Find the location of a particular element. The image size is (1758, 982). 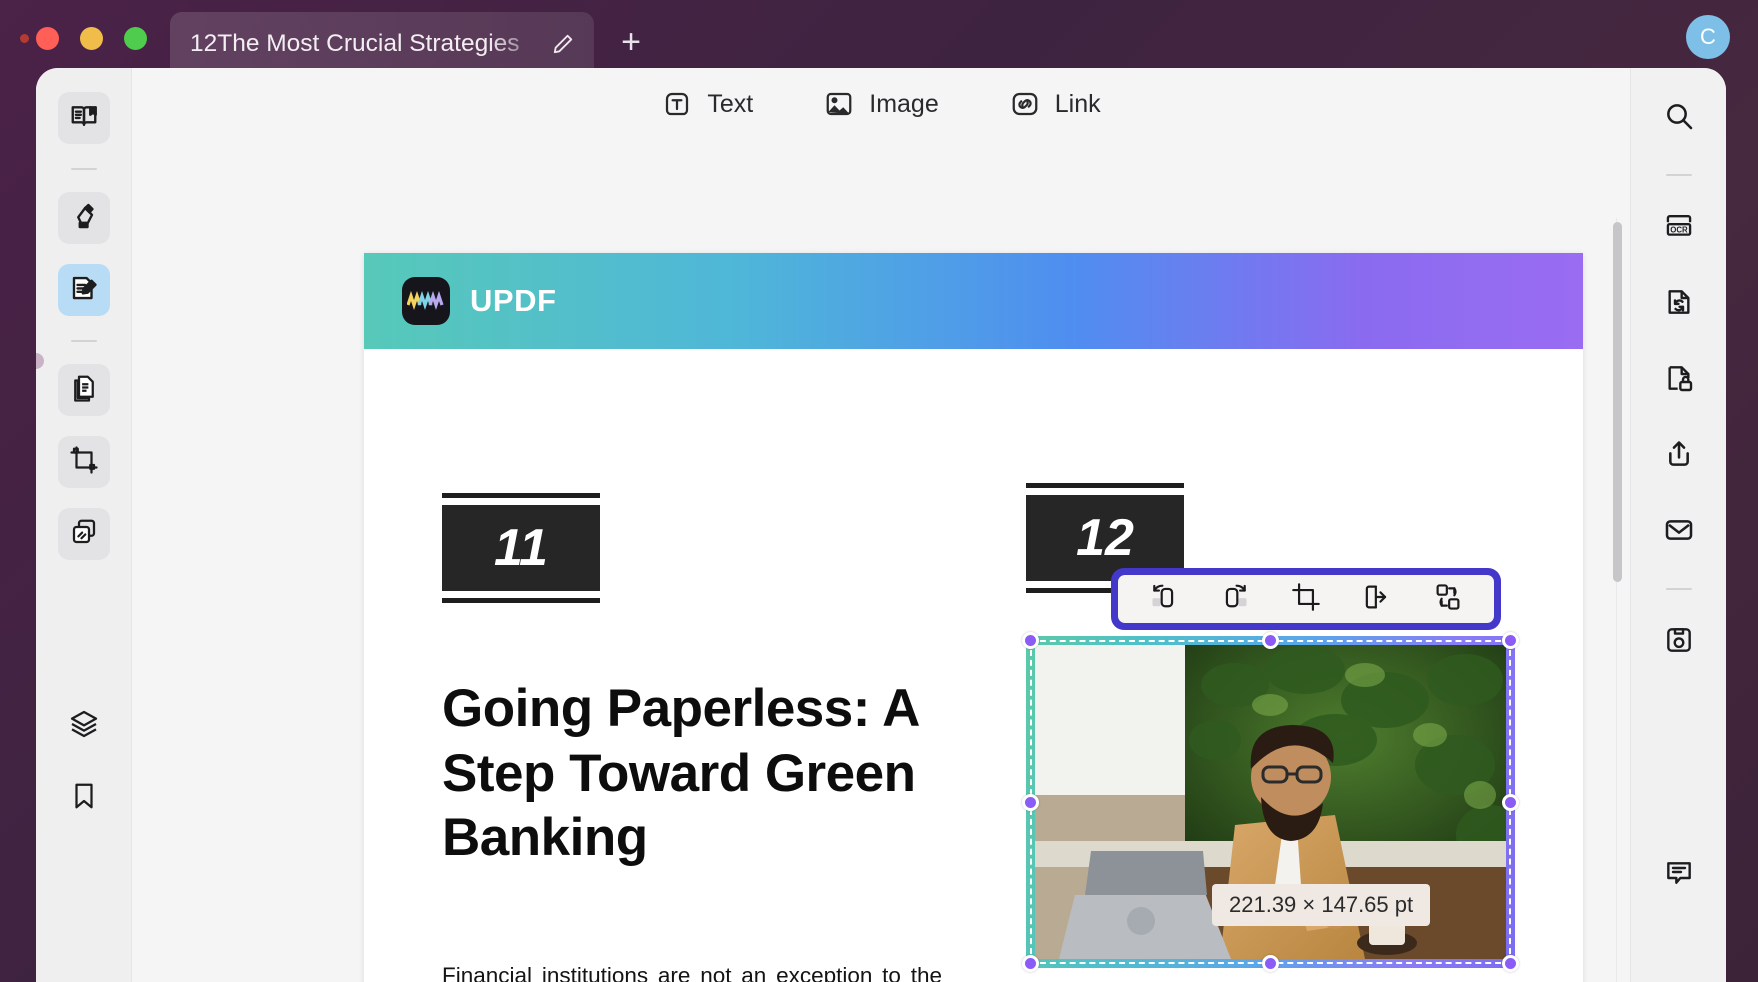

sidebar-item-bookmark is located at coordinates (84, 798).